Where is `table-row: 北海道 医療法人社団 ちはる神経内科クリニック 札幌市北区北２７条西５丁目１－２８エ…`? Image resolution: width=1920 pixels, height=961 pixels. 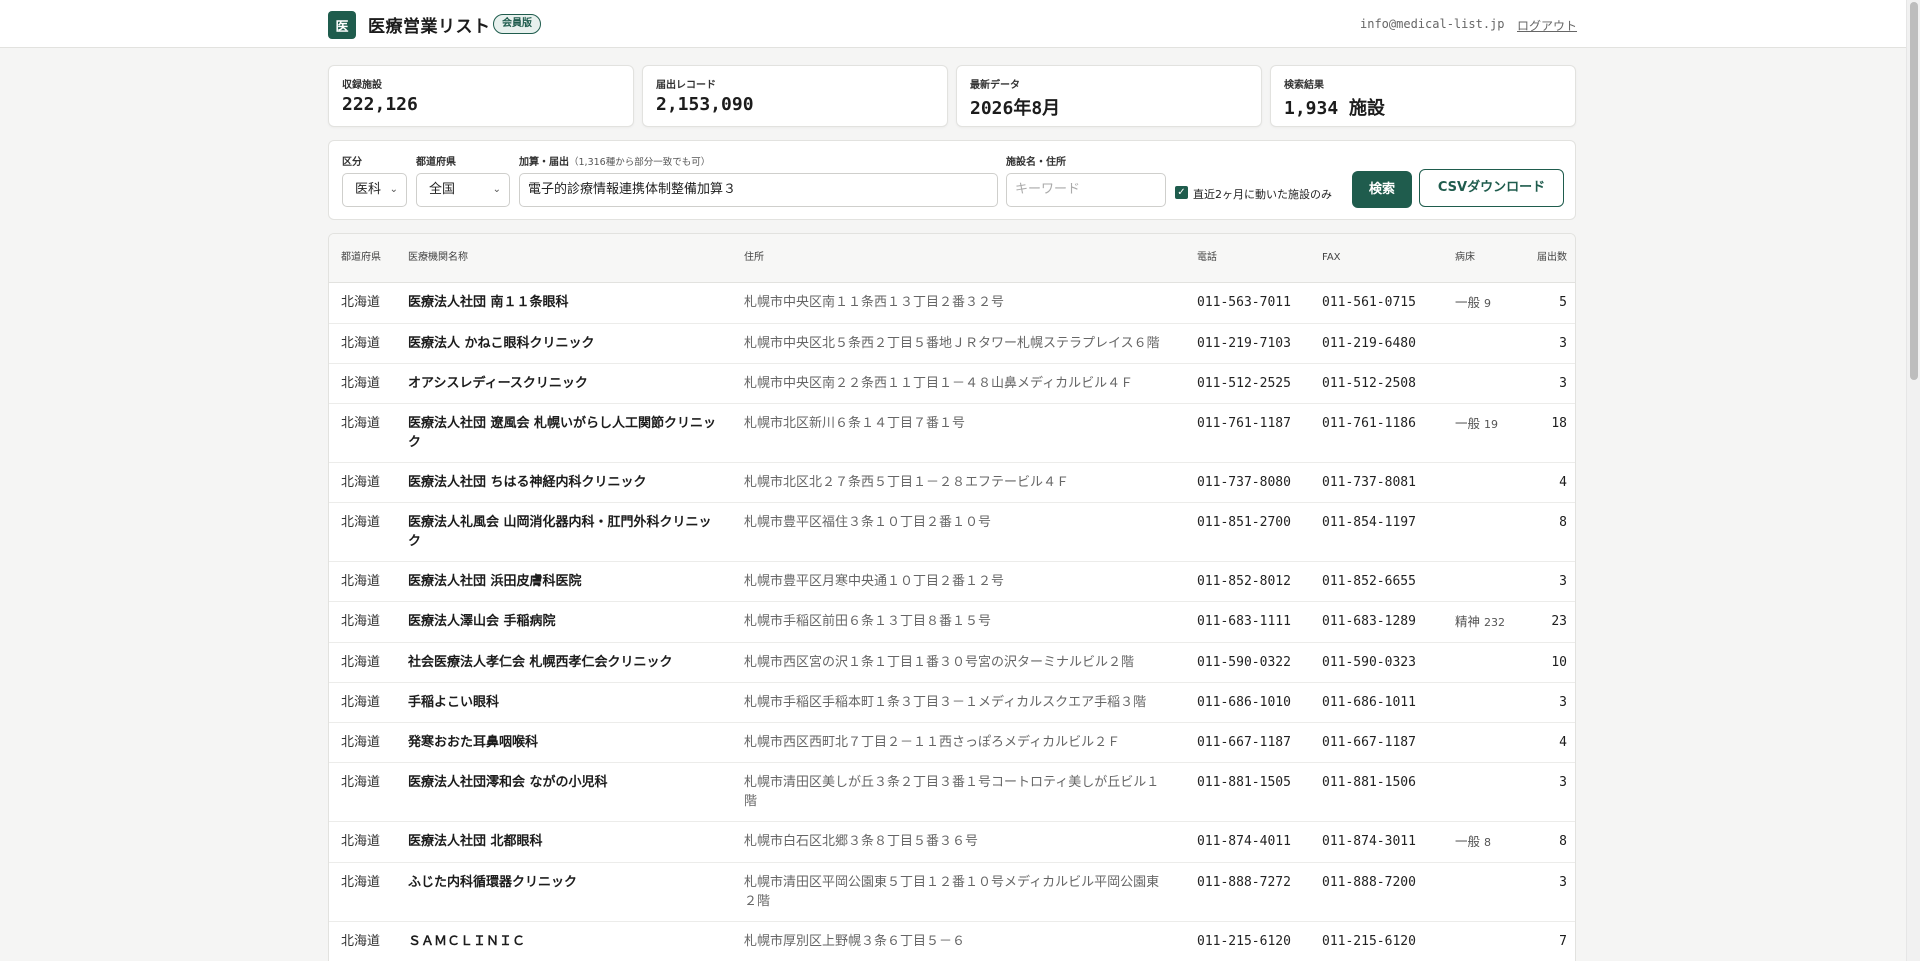 table-row: 北海道 医療法人社団 ちはる神経内科クリニック 札幌市北区北２７条西５丁目１－２８エ… is located at coordinates (952, 482).